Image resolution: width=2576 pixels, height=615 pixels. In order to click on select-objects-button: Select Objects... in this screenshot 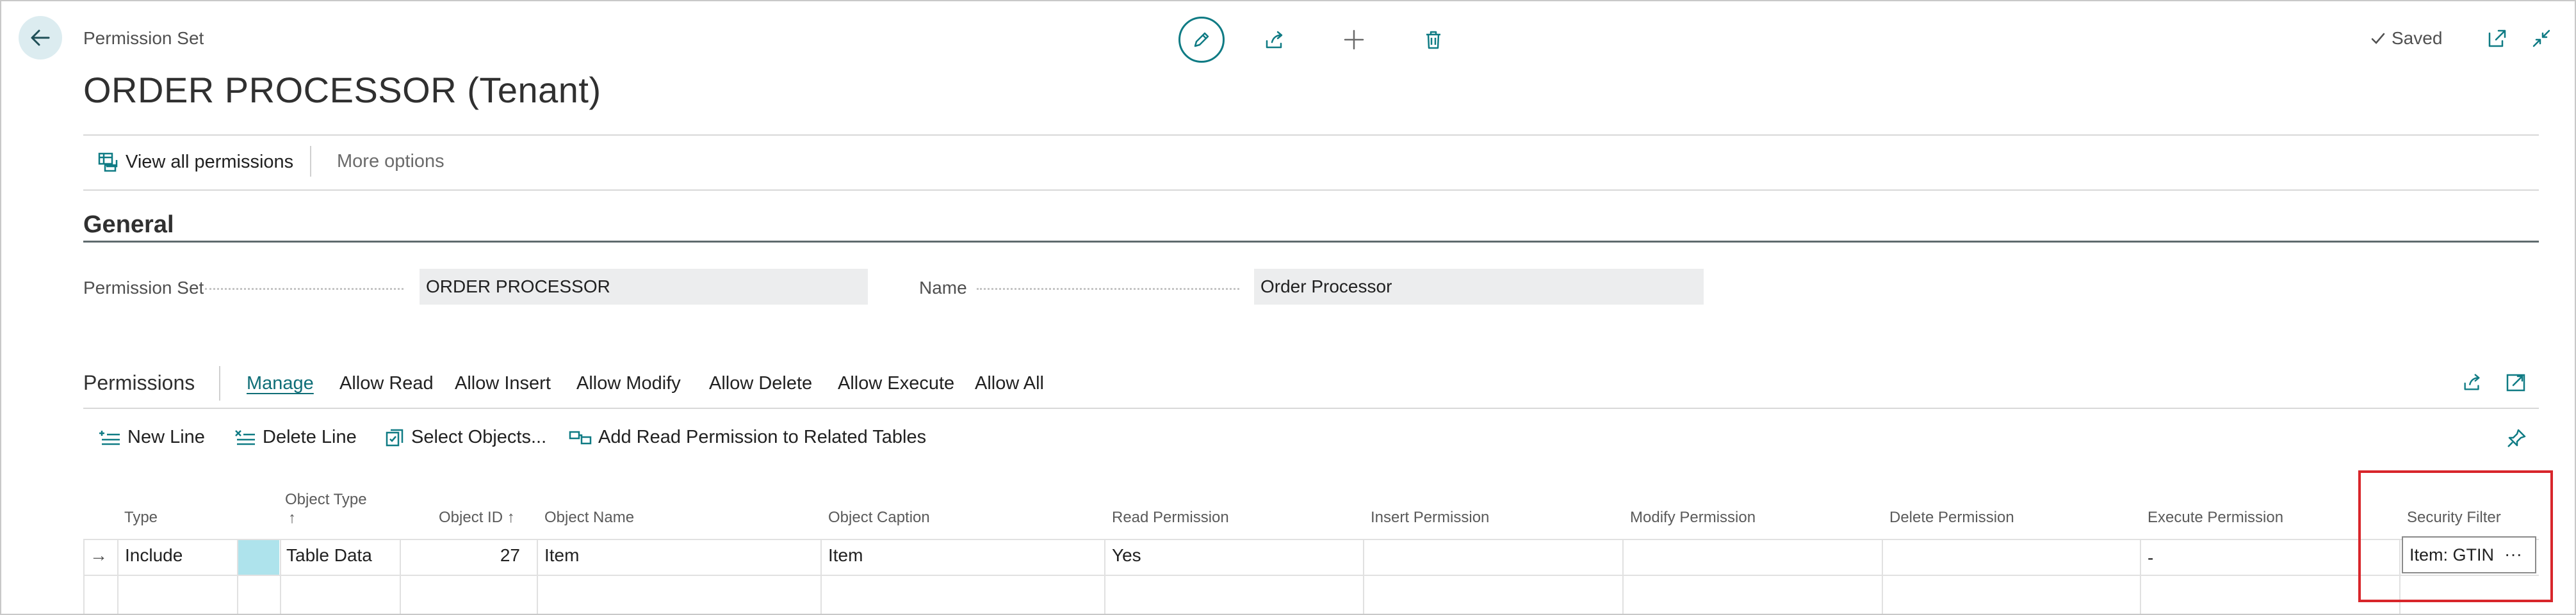, I will do `click(465, 437)`.